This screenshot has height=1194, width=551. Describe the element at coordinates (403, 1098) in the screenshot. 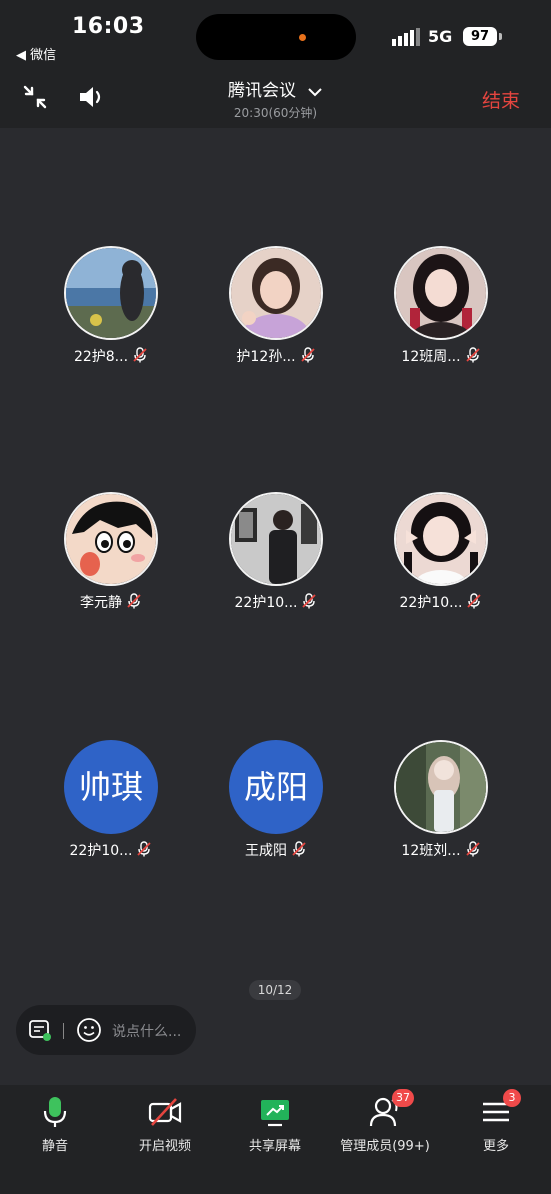

I see `members-count-badge: 37` at that location.